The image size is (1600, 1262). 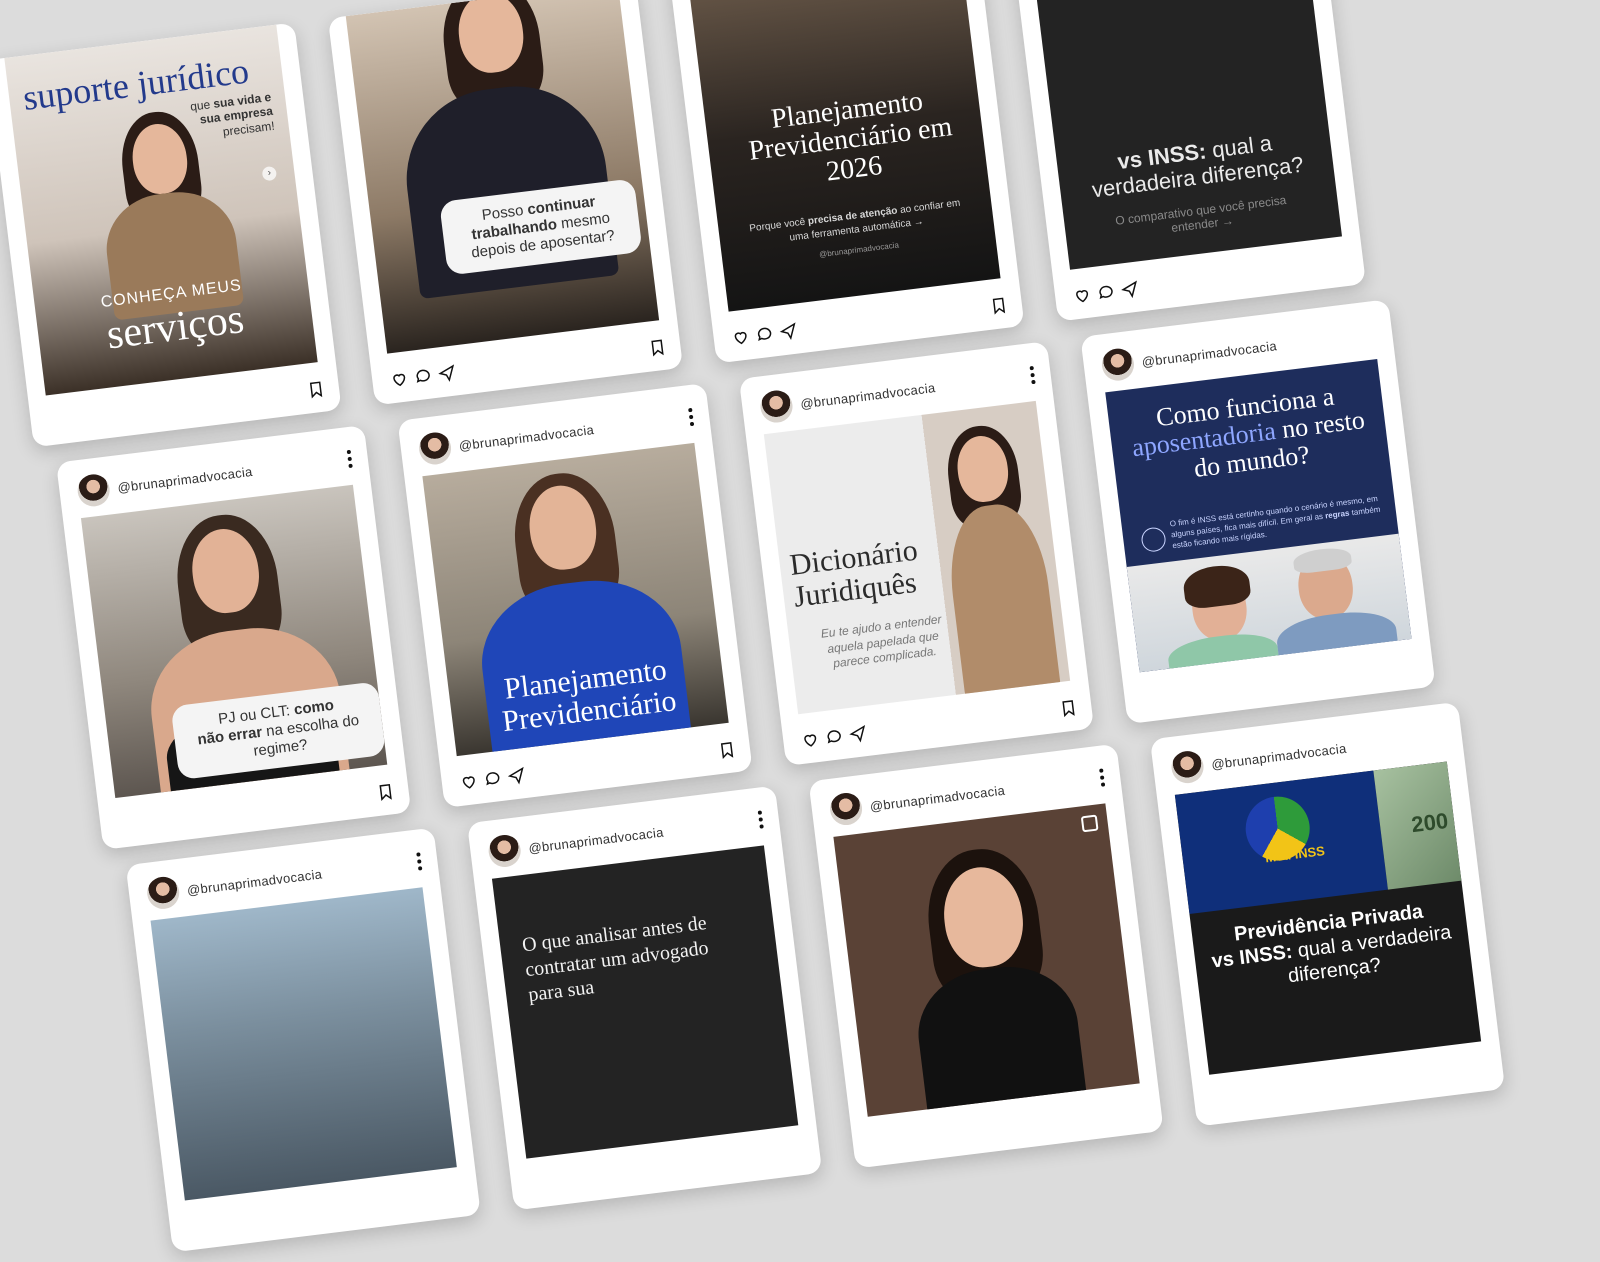 What do you see at coordinates (303, 1044) in the screenshot?
I see `post-image-cidade` at bounding box center [303, 1044].